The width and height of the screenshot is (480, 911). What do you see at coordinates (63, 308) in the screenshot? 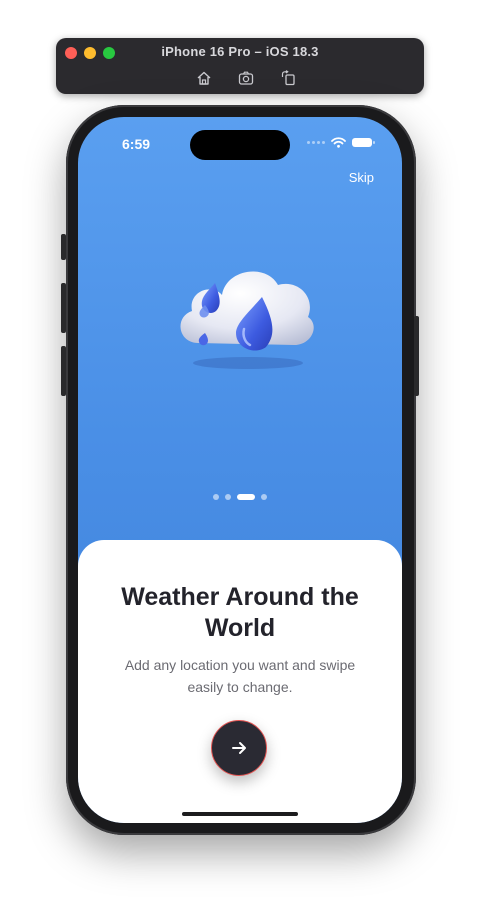
I see `volume-up-button` at bounding box center [63, 308].